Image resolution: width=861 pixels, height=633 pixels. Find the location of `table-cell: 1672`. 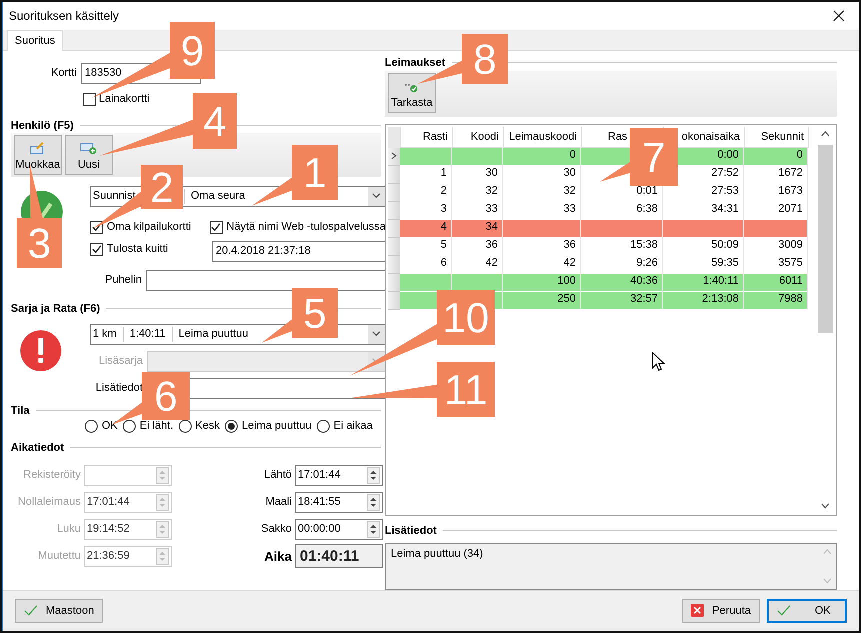

table-cell: 1672 is located at coordinates (776, 174).